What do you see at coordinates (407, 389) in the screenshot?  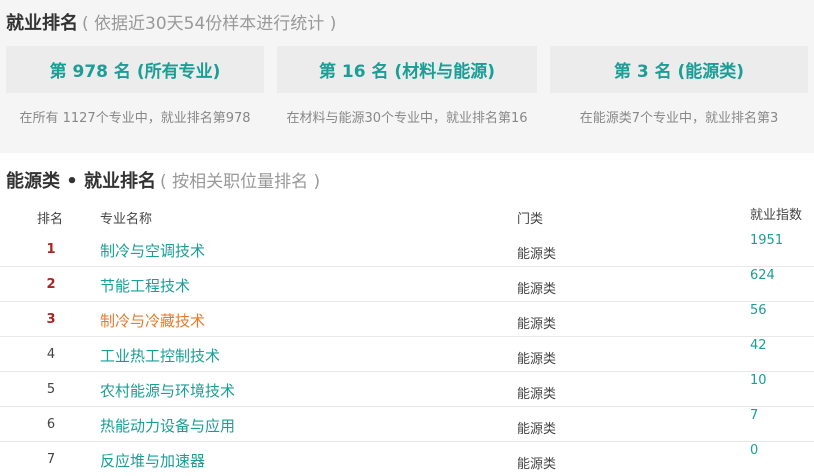 I see `table-row: 5 农村能源与环境技术 能源类 10` at bounding box center [407, 389].